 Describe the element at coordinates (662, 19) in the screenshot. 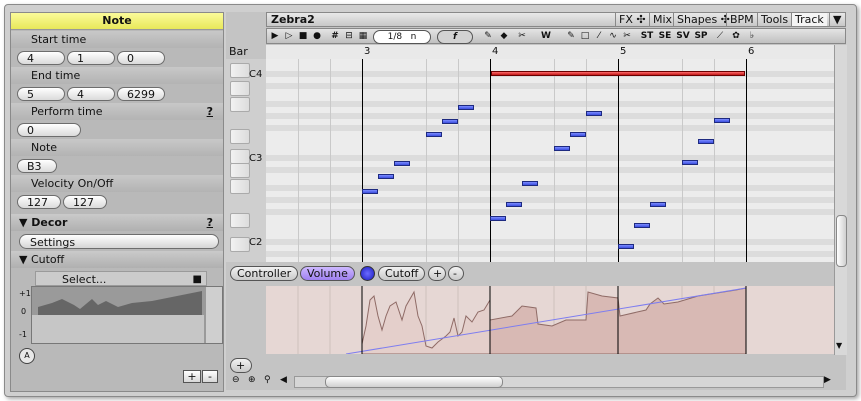

I see `menu-mix: Mix` at that location.